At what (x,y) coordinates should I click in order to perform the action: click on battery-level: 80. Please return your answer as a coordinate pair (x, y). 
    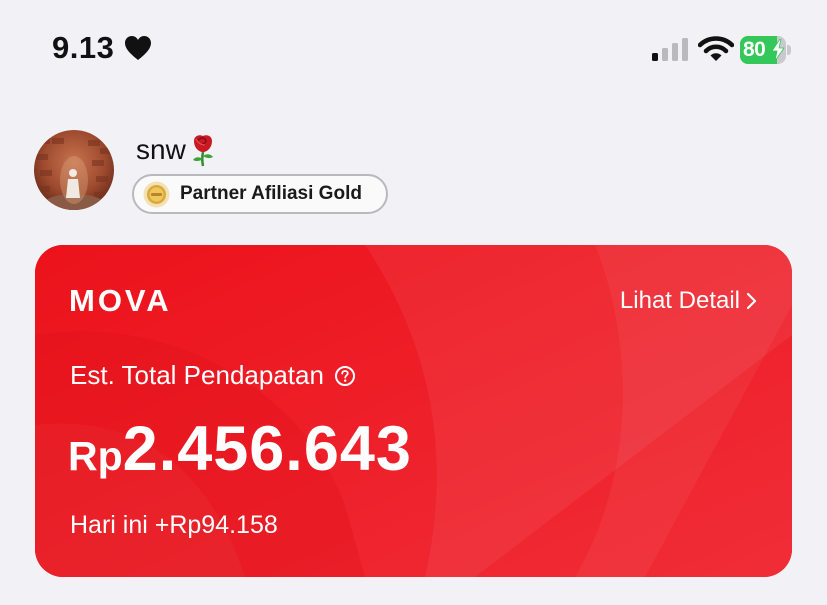
    Looking at the image, I should click on (754, 49).